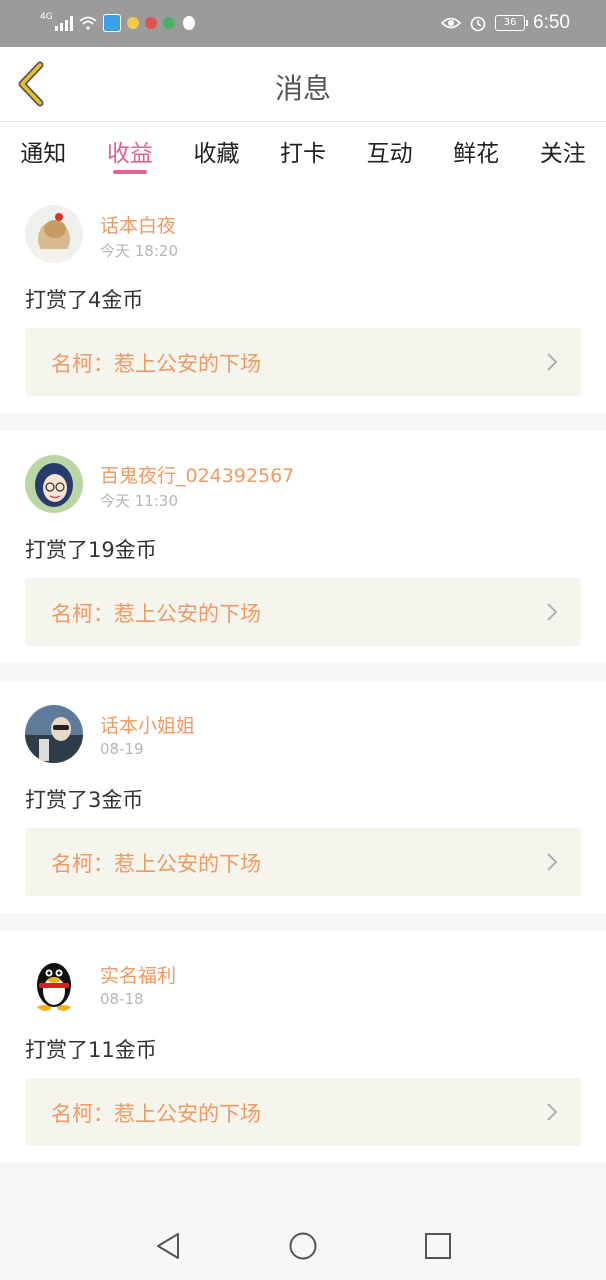  I want to click on system-nav-bar, so click(303, 1245).